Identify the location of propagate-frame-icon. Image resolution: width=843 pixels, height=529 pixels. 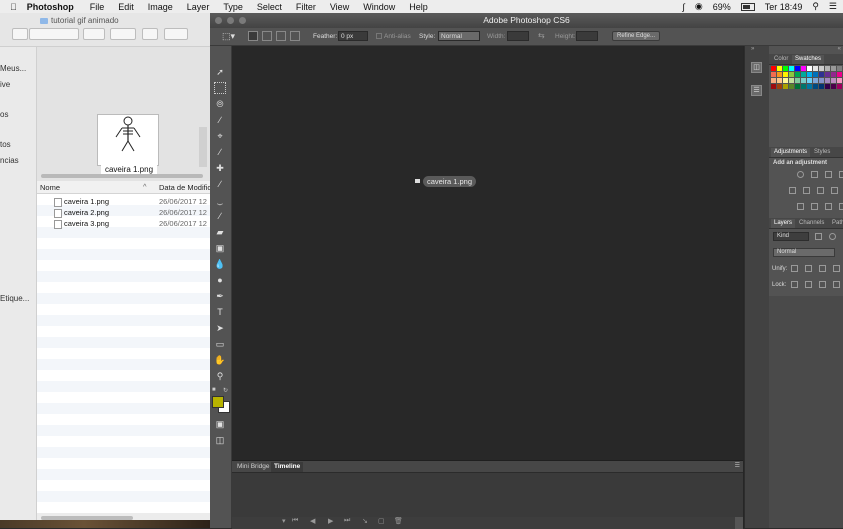
(836, 268).